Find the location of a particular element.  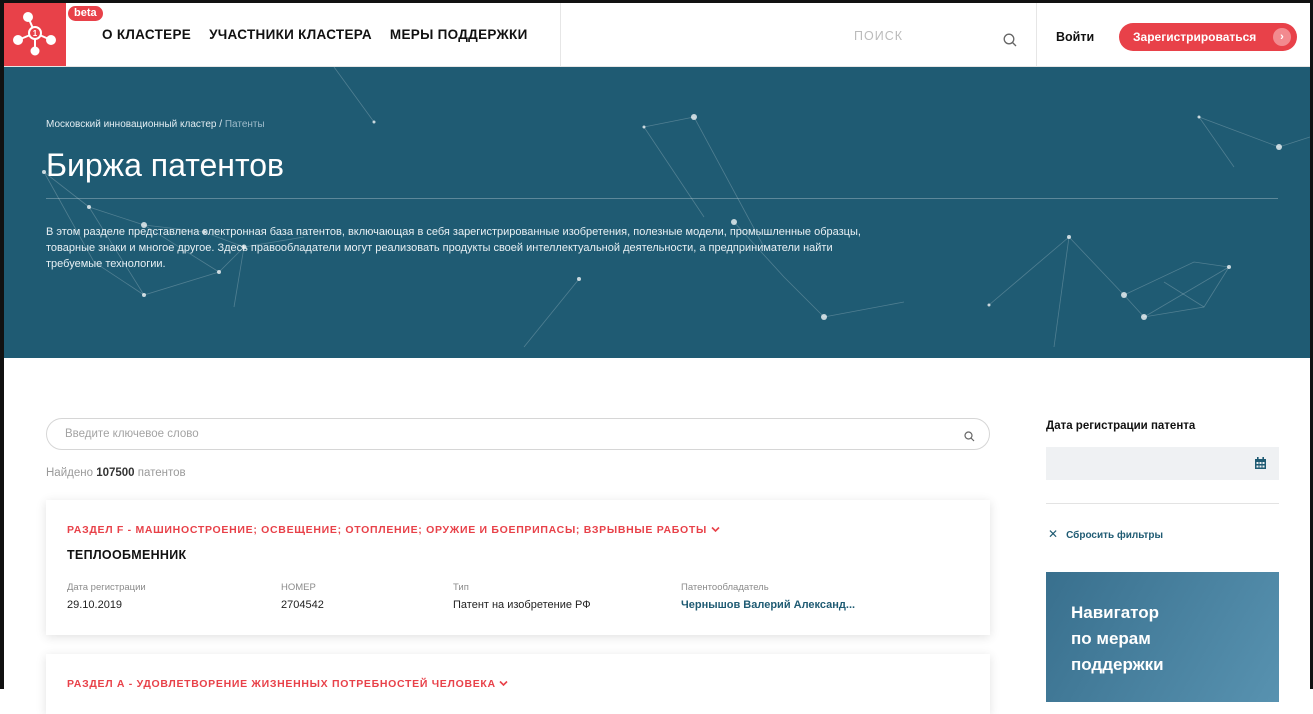

reset-filters-button: ✕ Сбросить фильтры is located at coordinates (1105, 534).